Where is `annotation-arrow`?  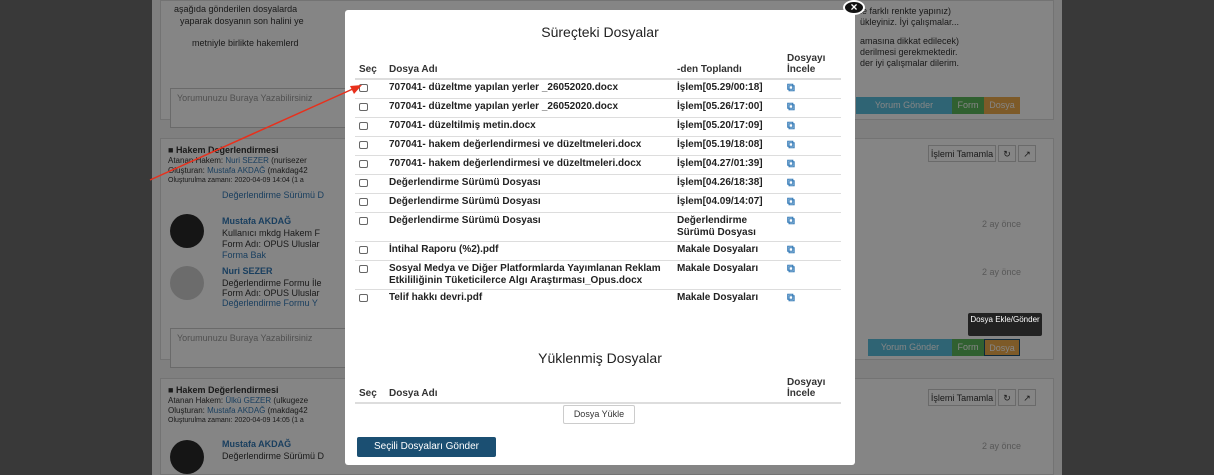
annotation-arrow is located at coordinates (255, 133).